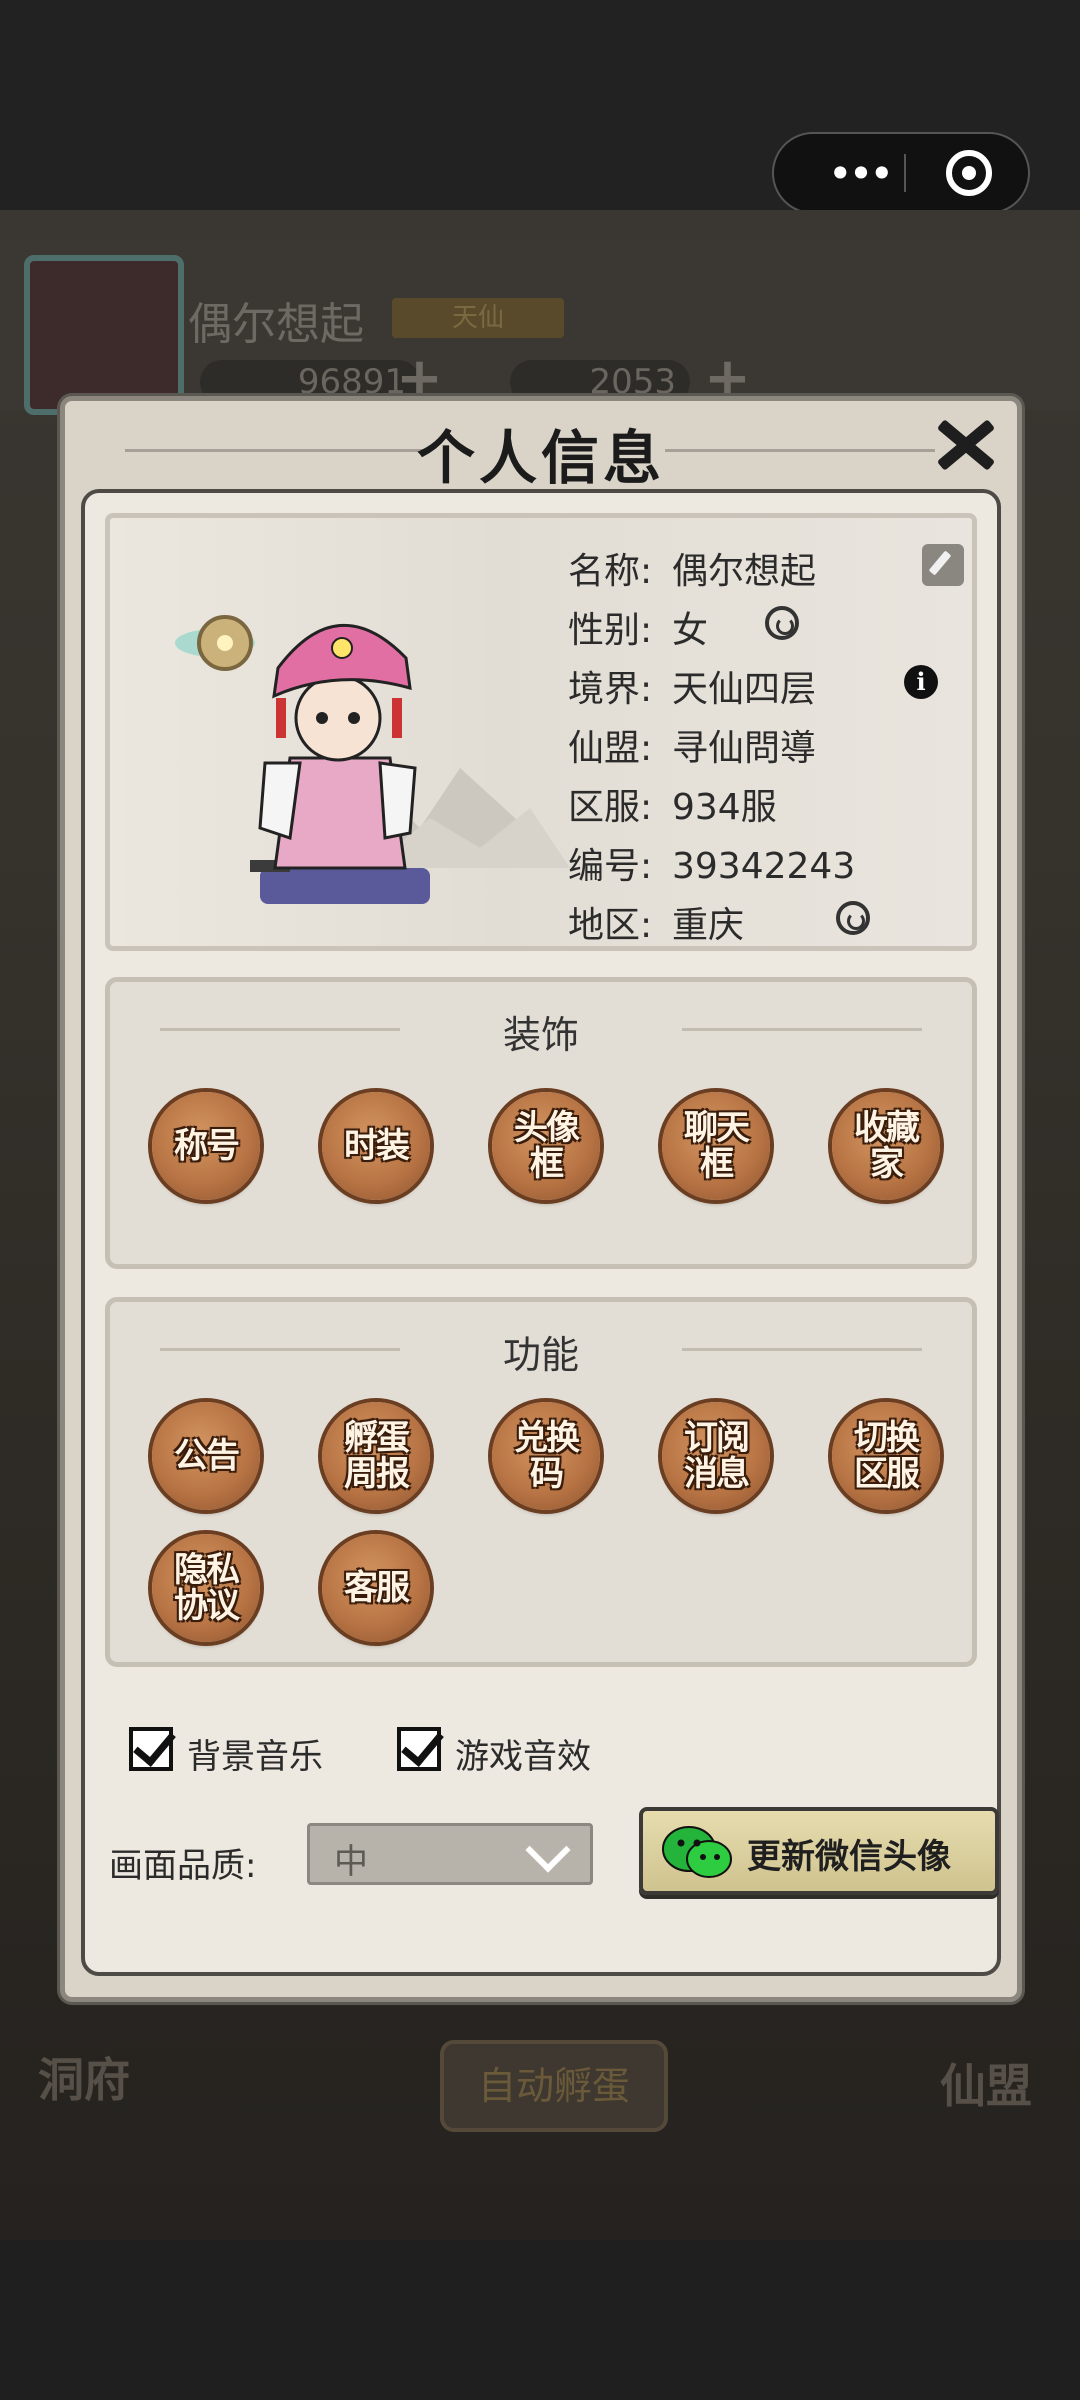 The width and height of the screenshot is (1080, 2400). I want to click on info-name: 名称: 偶尔想起, so click(692, 568).